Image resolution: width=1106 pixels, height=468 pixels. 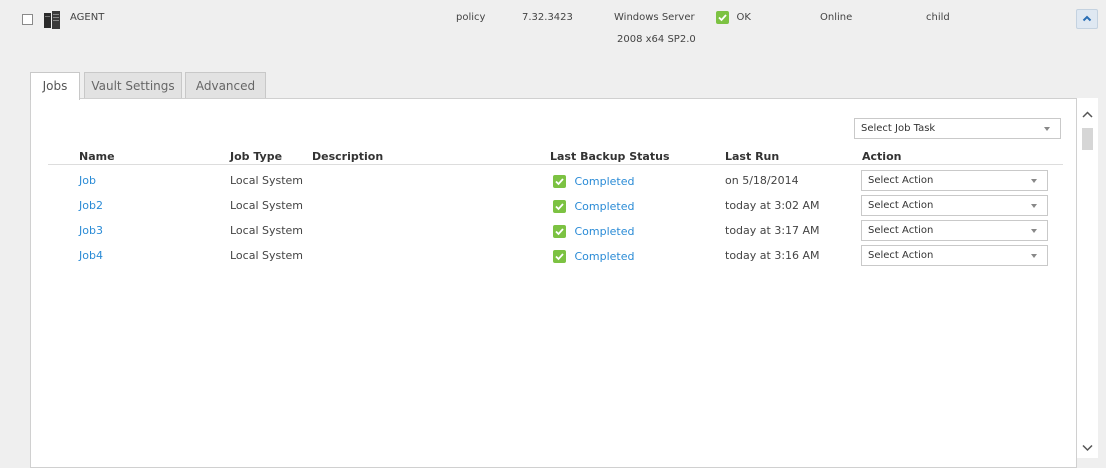 I want to click on agent-status: OK, so click(x=733, y=17).